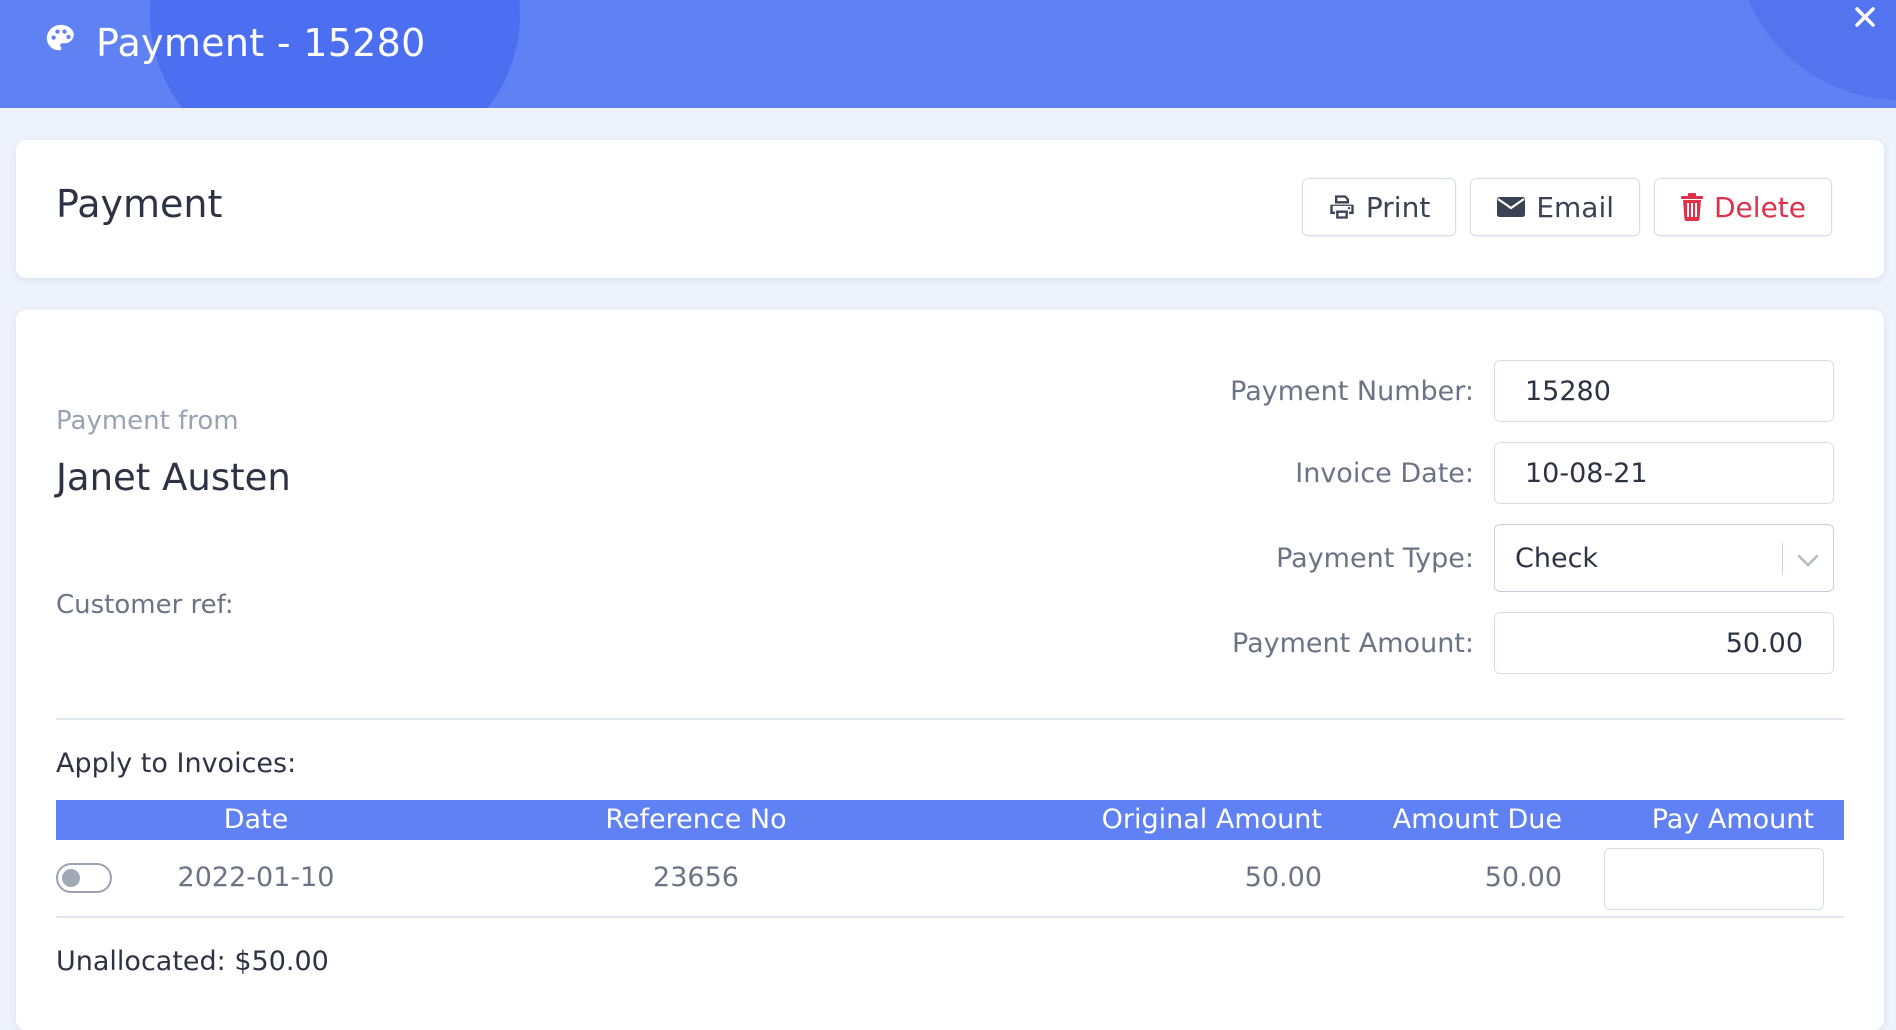 The image size is (1896, 1030). Describe the element at coordinates (139, 204) in the screenshot. I see `page-title: Payment` at that location.